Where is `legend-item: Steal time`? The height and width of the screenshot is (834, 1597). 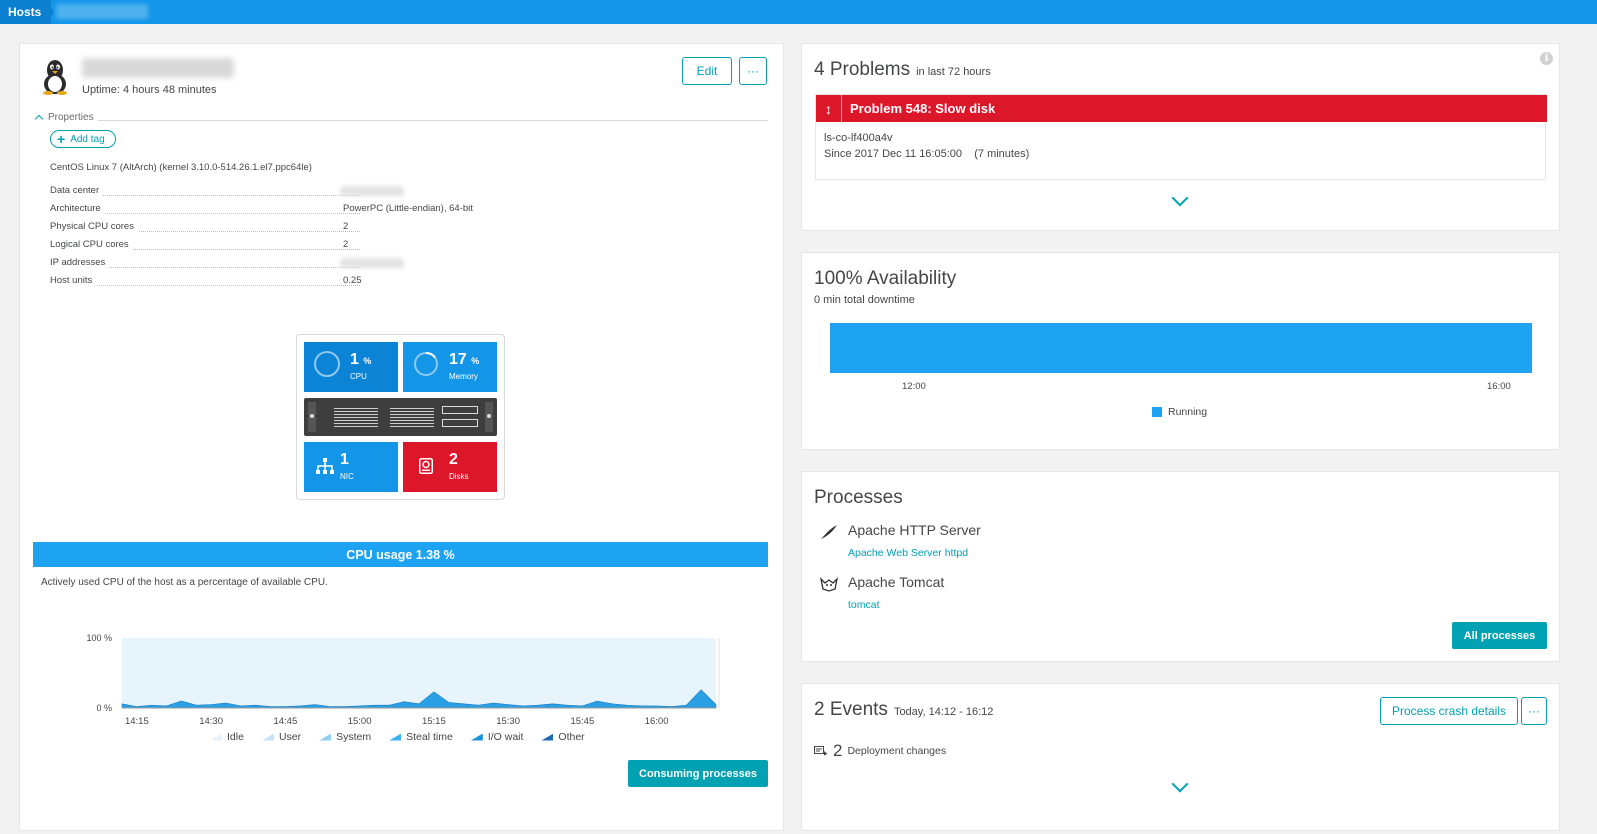 legend-item: Steal time is located at coordinates (421, 737).